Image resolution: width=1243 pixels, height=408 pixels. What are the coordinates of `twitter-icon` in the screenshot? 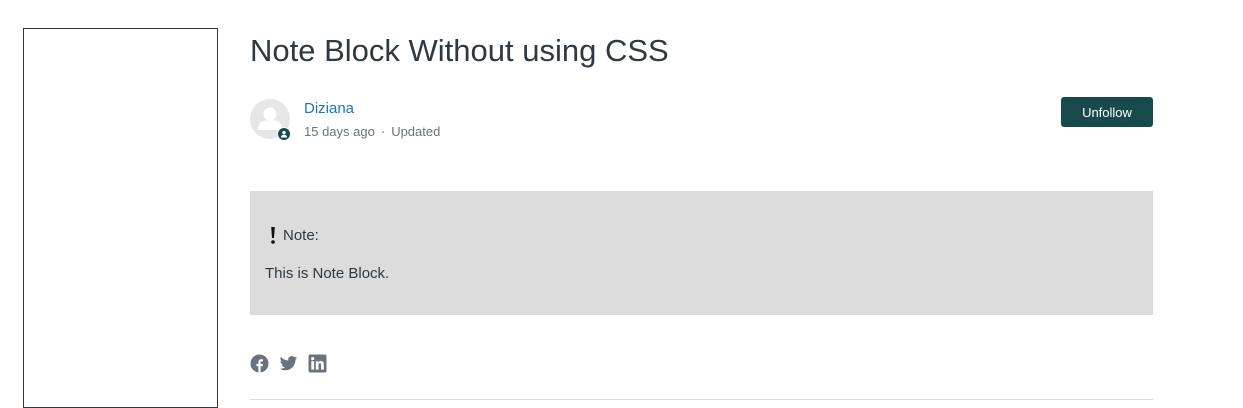 It's located at (288, 363).